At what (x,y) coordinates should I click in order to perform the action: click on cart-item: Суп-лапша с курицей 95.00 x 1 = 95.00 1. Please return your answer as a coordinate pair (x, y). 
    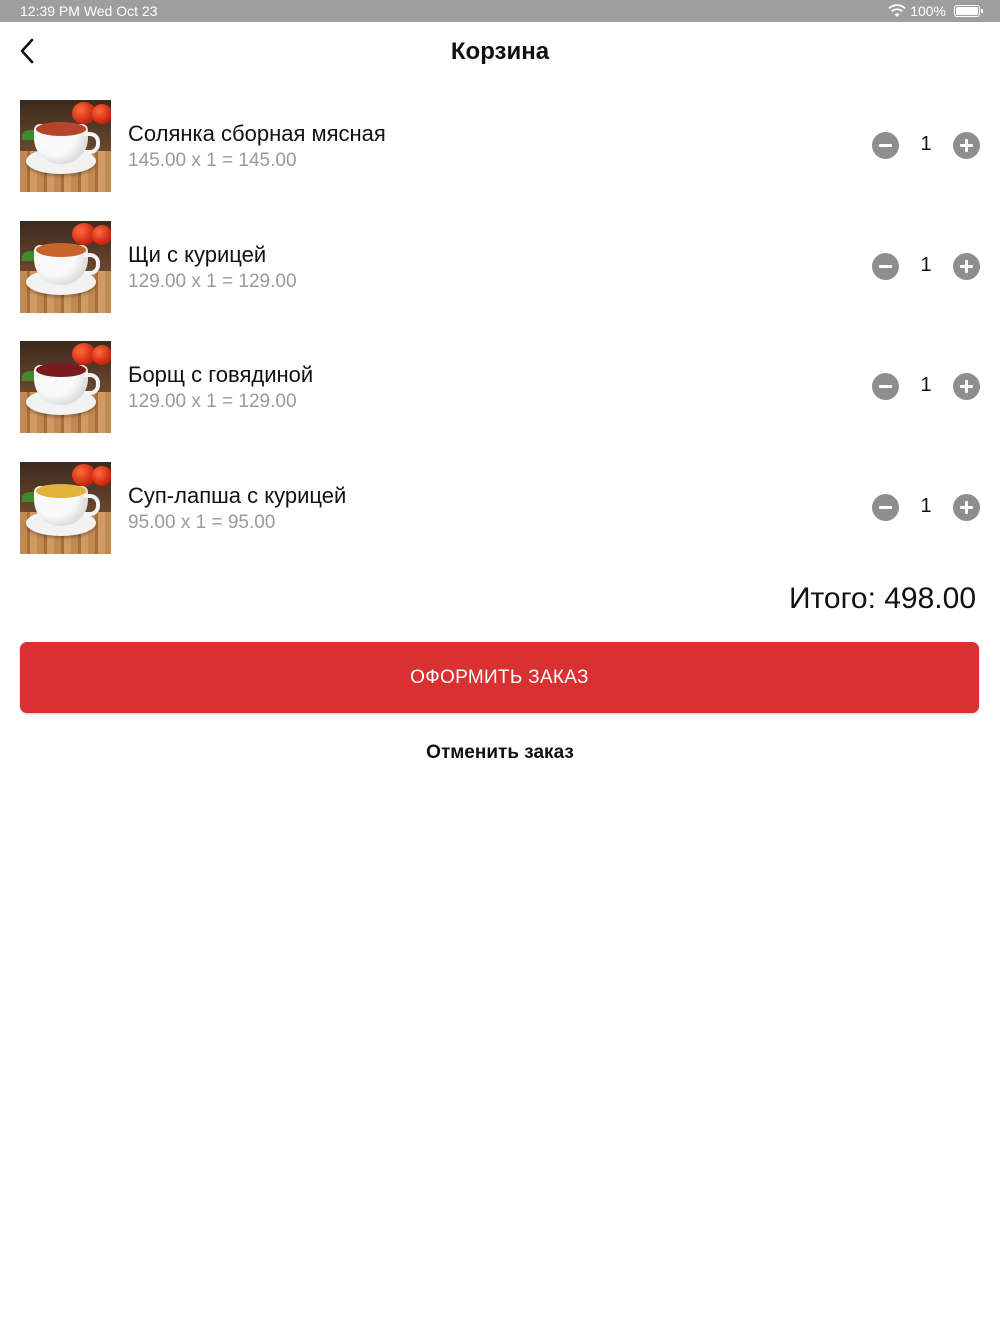
    Looking at the image, I should click on (500, 507).